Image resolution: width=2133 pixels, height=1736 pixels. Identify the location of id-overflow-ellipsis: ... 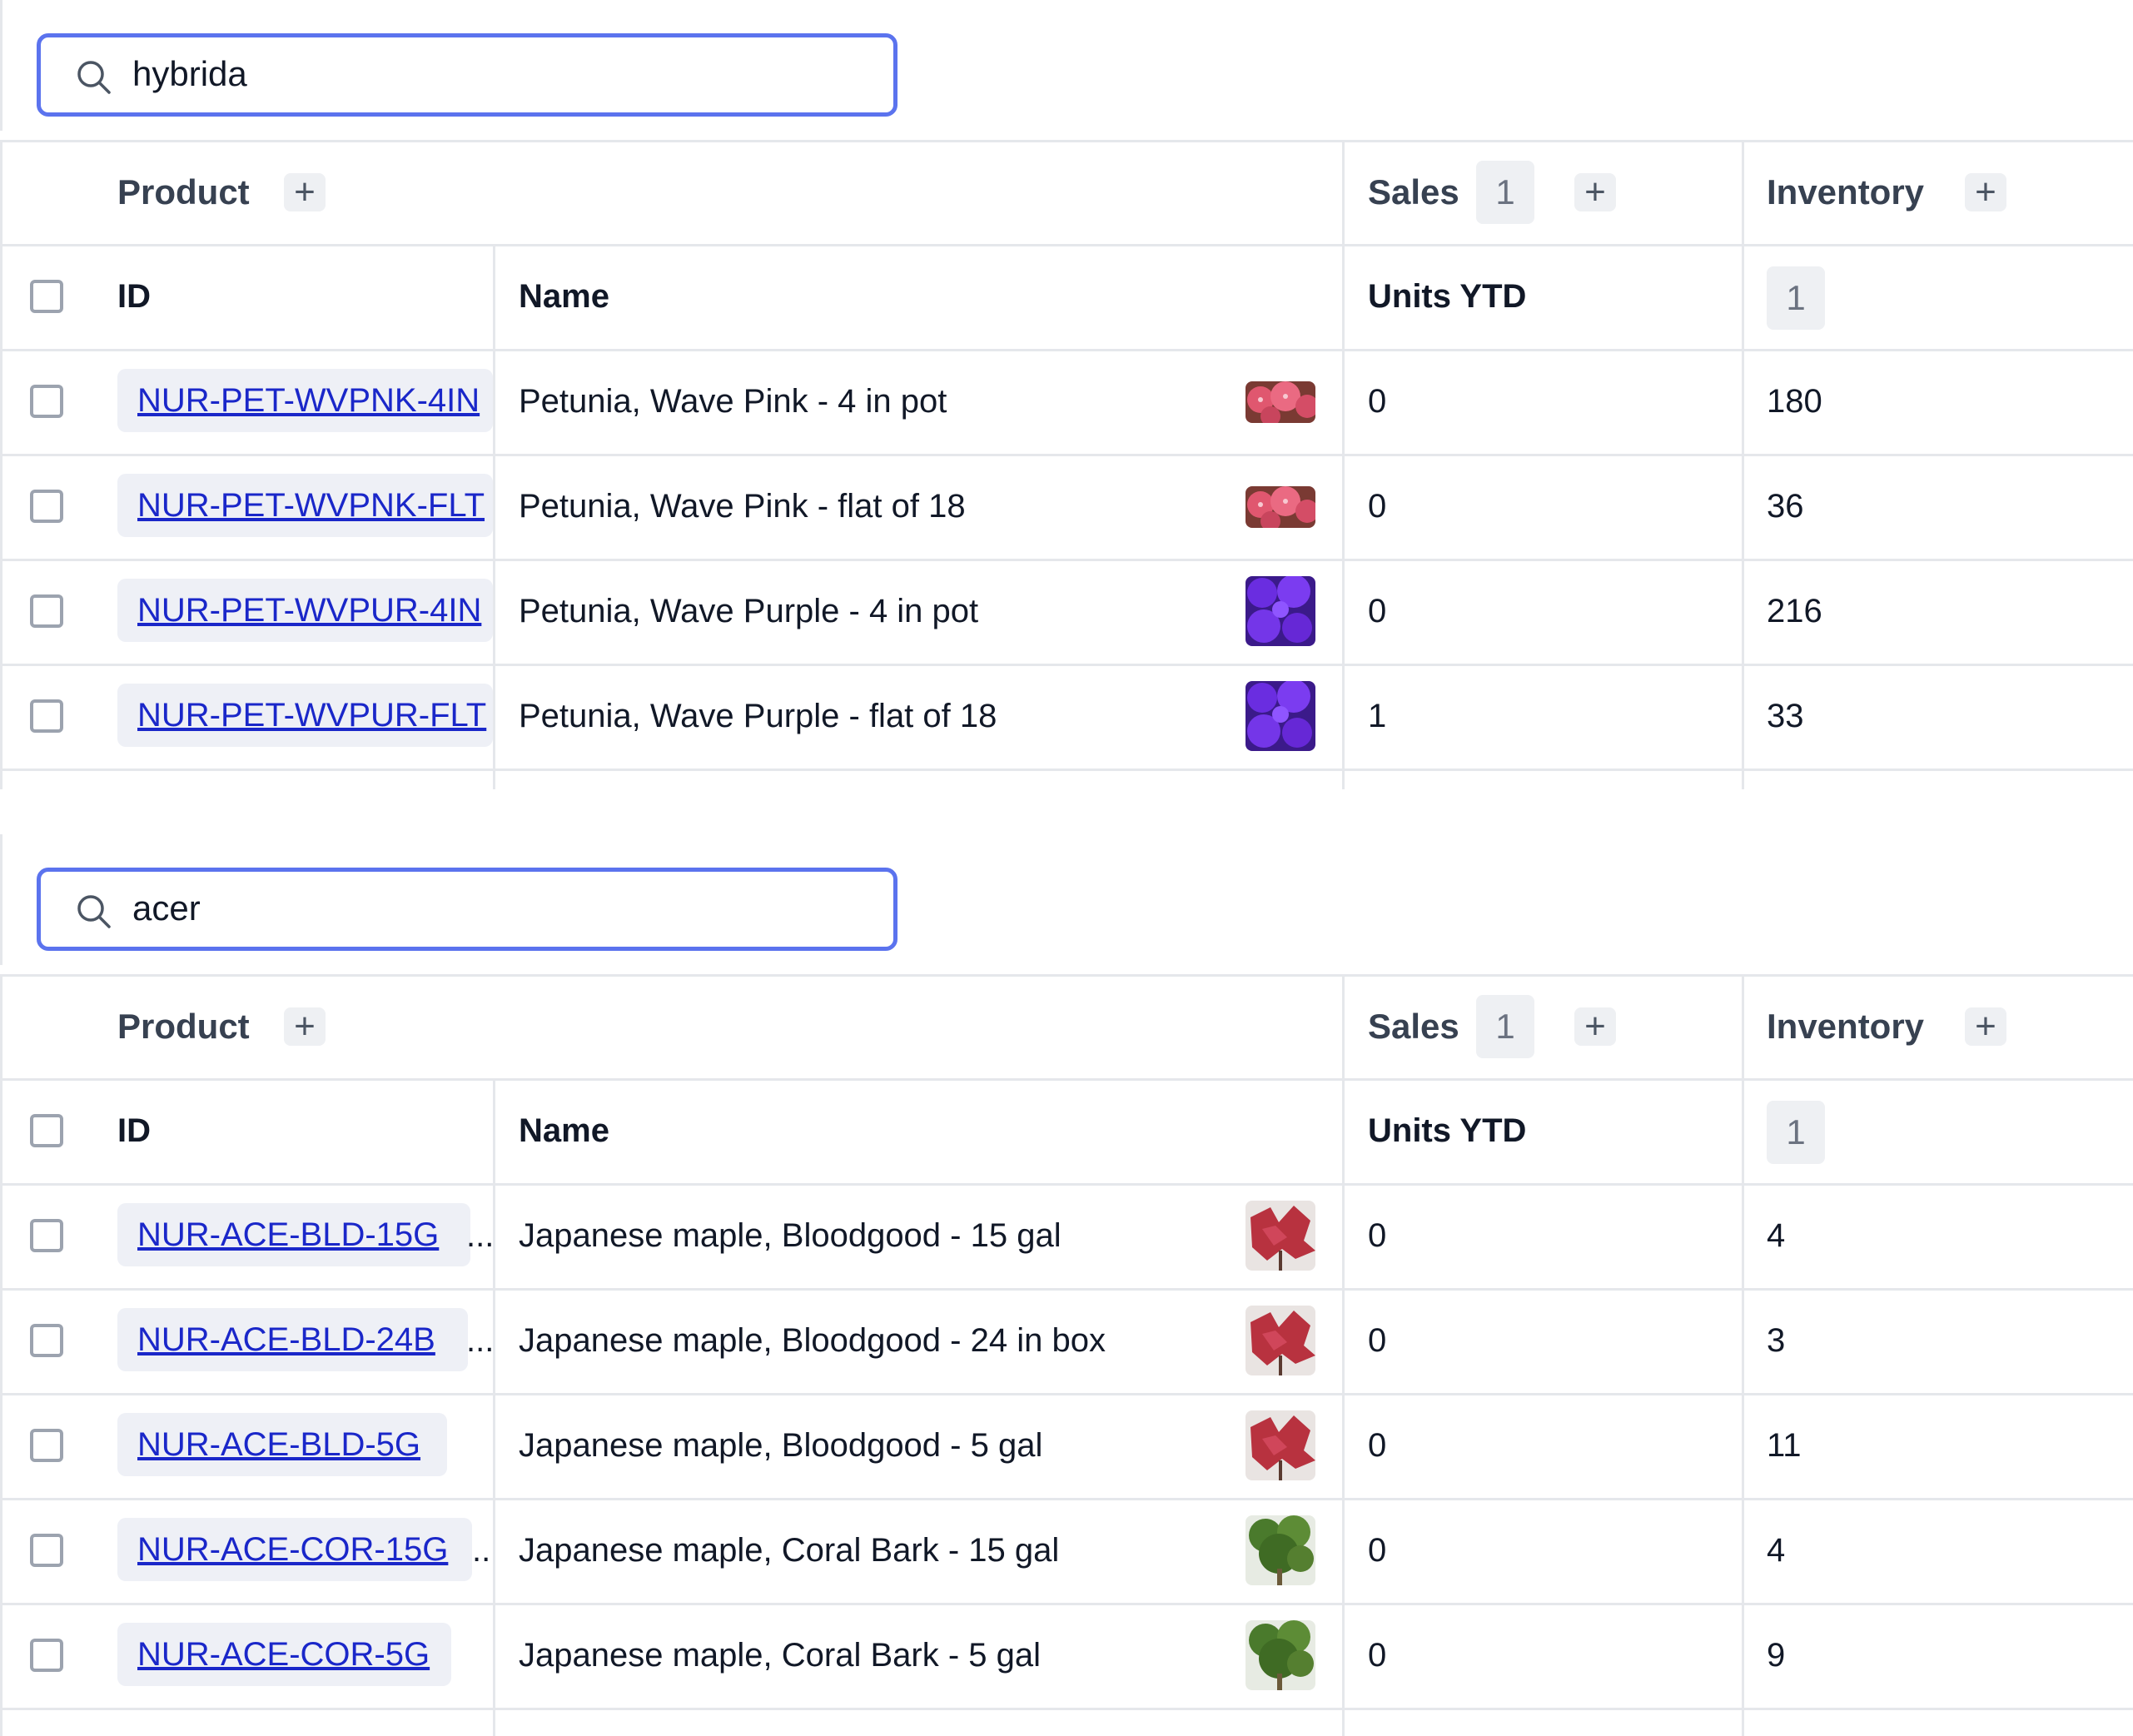
(481, 1550).